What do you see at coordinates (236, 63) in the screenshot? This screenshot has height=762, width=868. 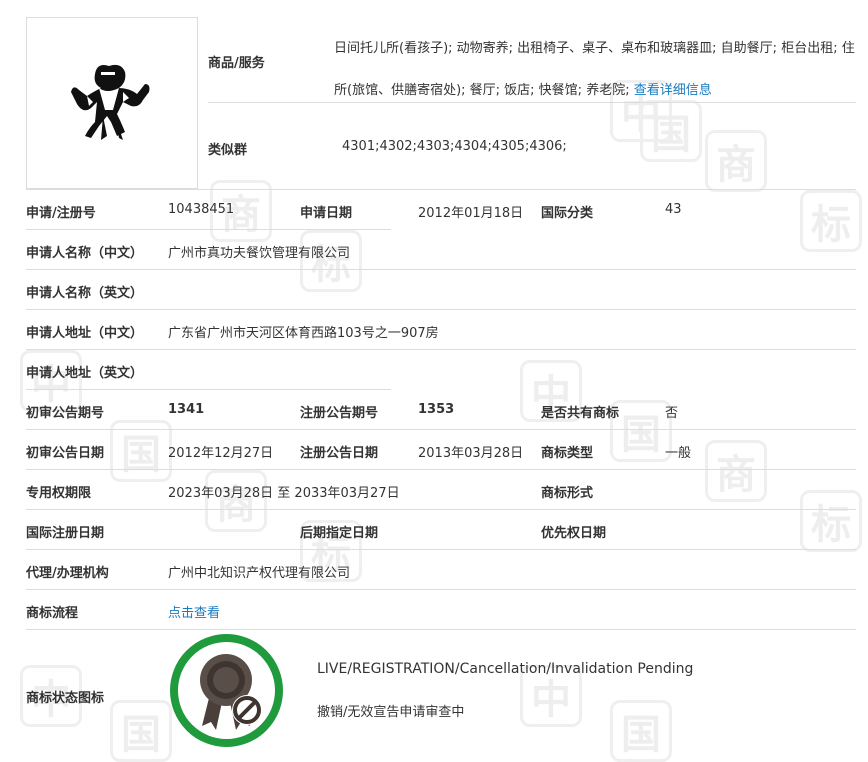 I see `goods-label: 商品/服务` at bounding box center [236, 63].